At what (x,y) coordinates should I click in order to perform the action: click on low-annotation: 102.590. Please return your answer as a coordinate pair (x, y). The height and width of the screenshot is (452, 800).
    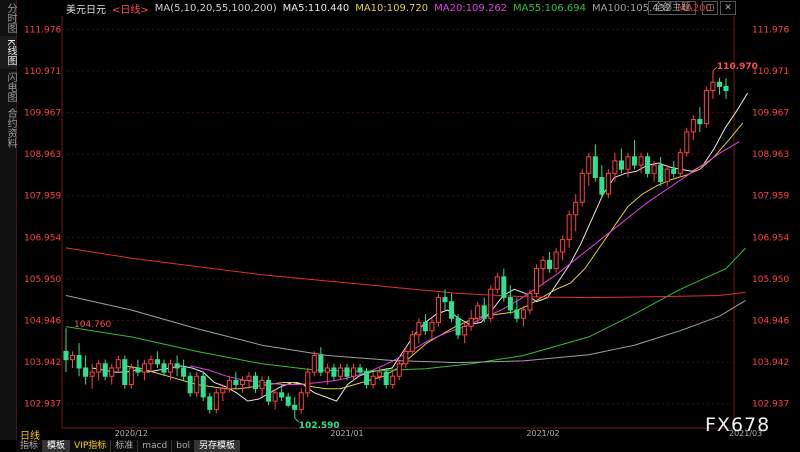
    Looking at the image, I should click on (319, 426).